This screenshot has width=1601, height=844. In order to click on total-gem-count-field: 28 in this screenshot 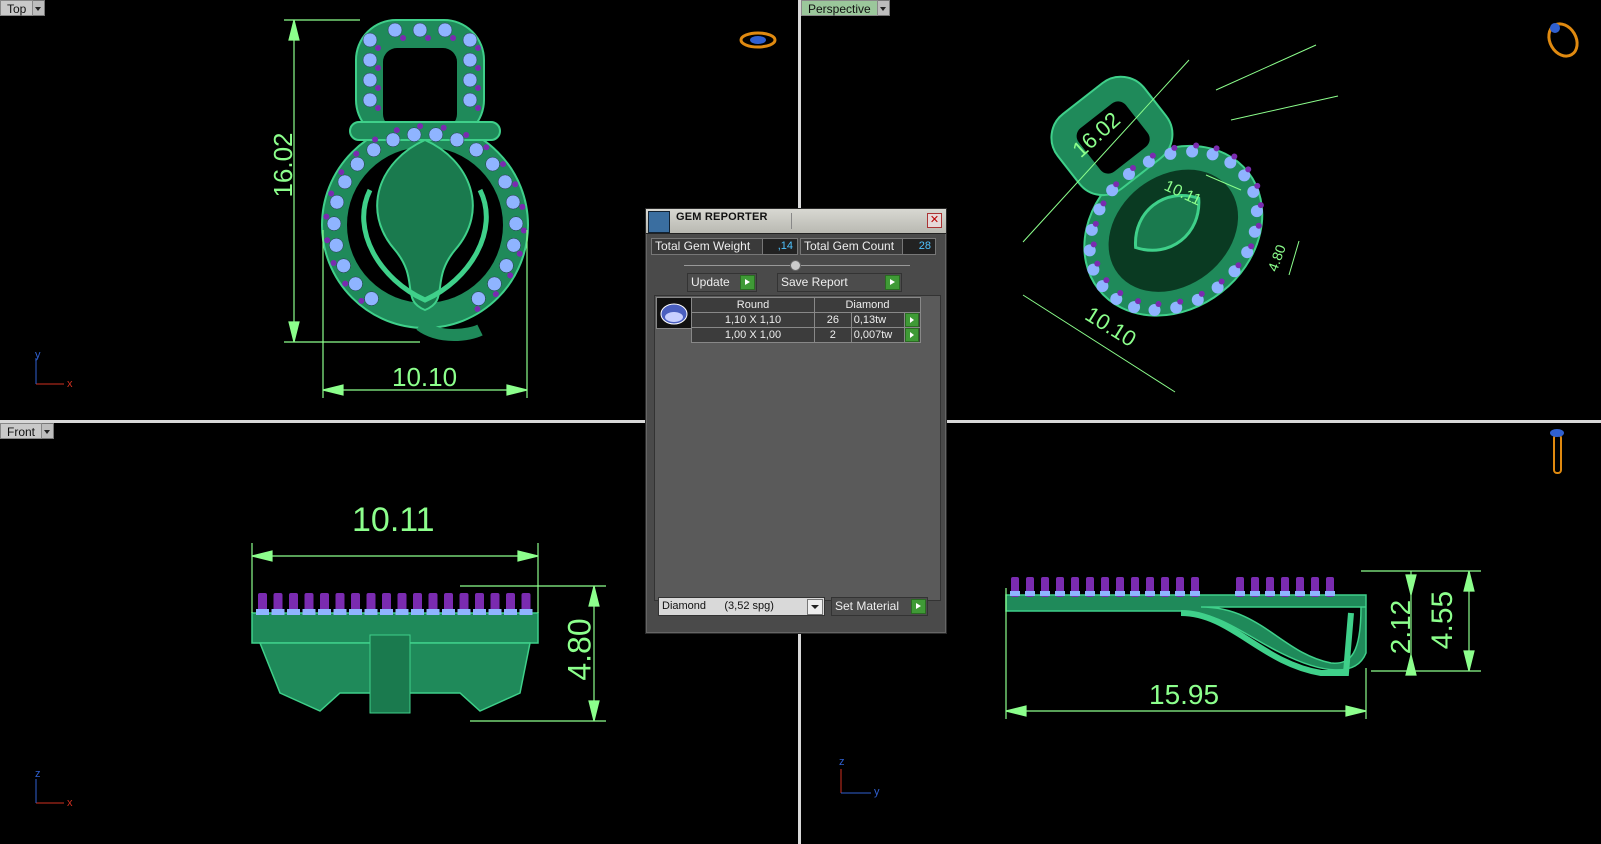, I will do `click(919, 246)`.